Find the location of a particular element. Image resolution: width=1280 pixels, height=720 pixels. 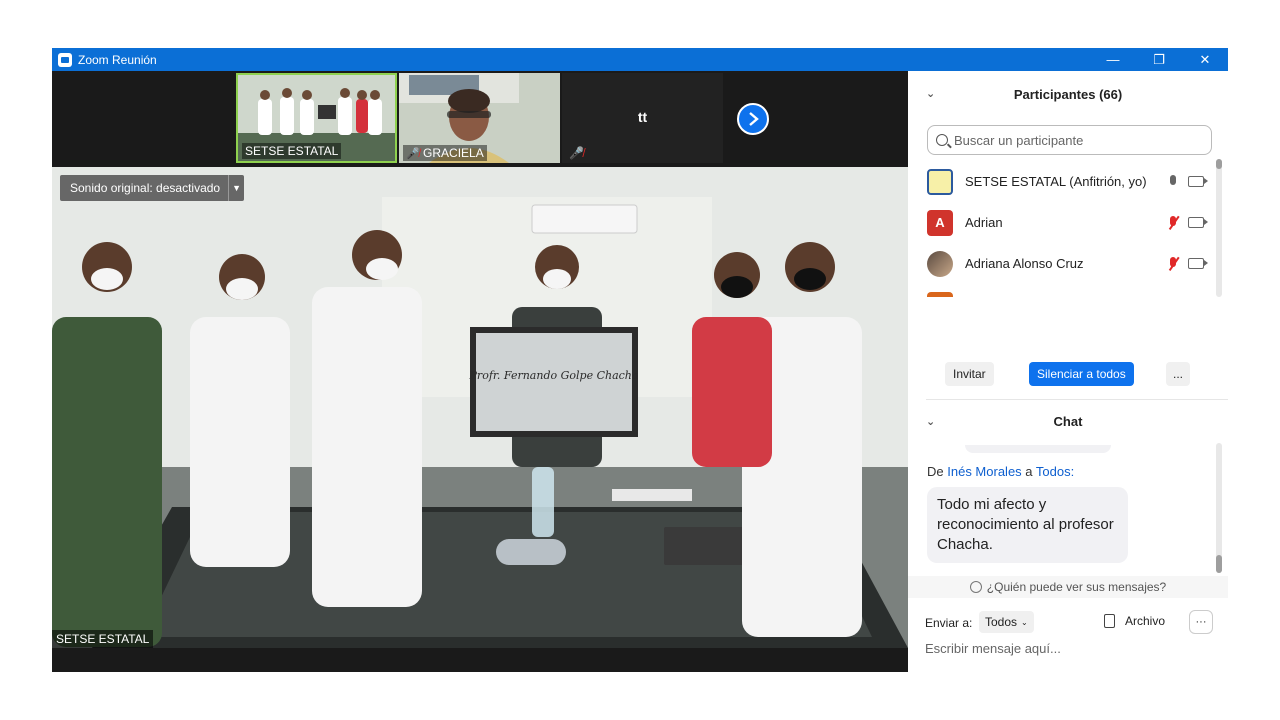

thumbnail-name: 🎤̸ GRACIELA is located at coordinates (445, 153).